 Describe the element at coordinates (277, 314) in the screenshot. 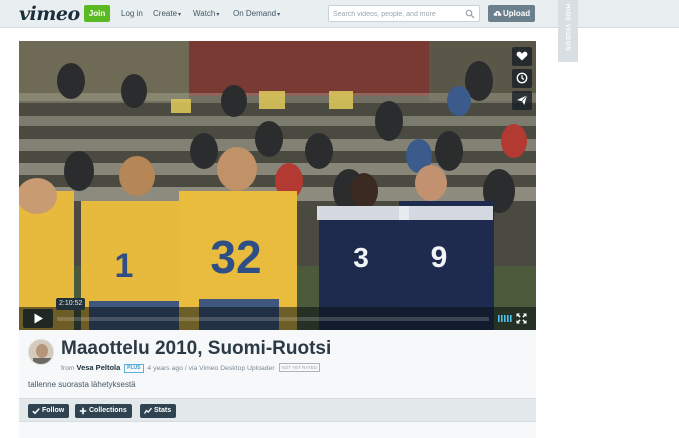

I see `player-controls: 2:10:52` at that location.